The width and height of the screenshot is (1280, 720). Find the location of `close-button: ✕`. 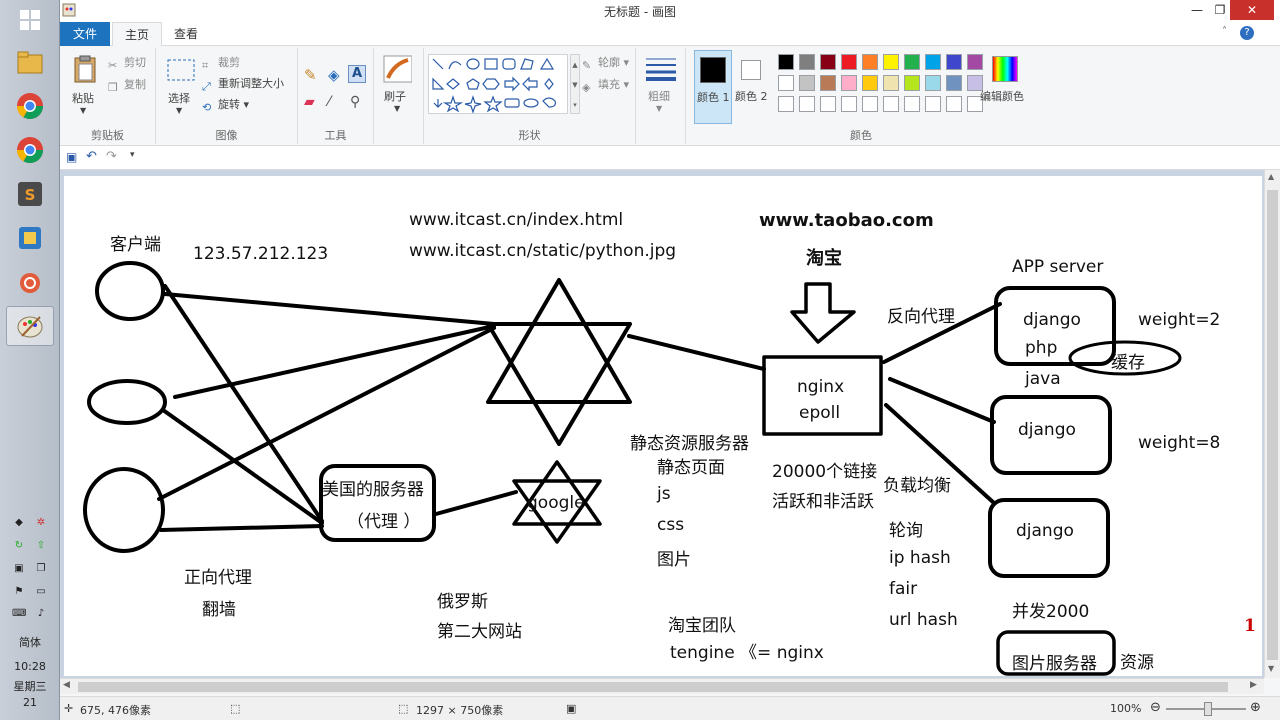

close-button: ✕ is located at coordinates (1252, 10).